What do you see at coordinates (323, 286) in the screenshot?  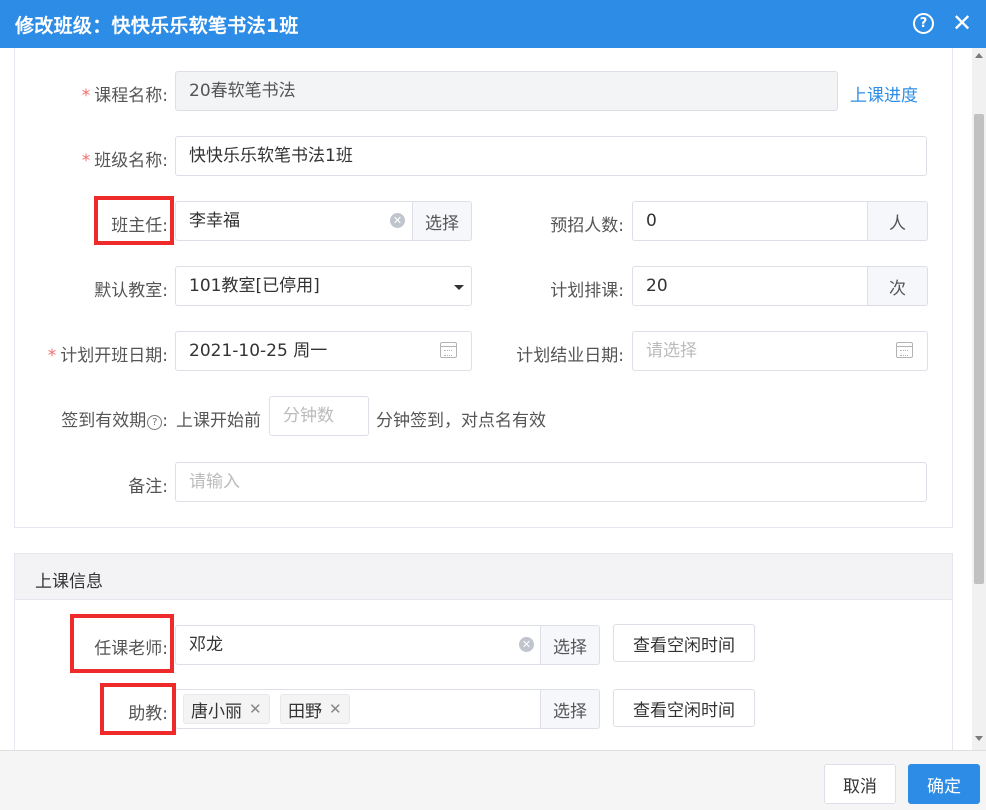 I see `classroom-select: 101教室[已停用]` at bounding box center [323, 286].